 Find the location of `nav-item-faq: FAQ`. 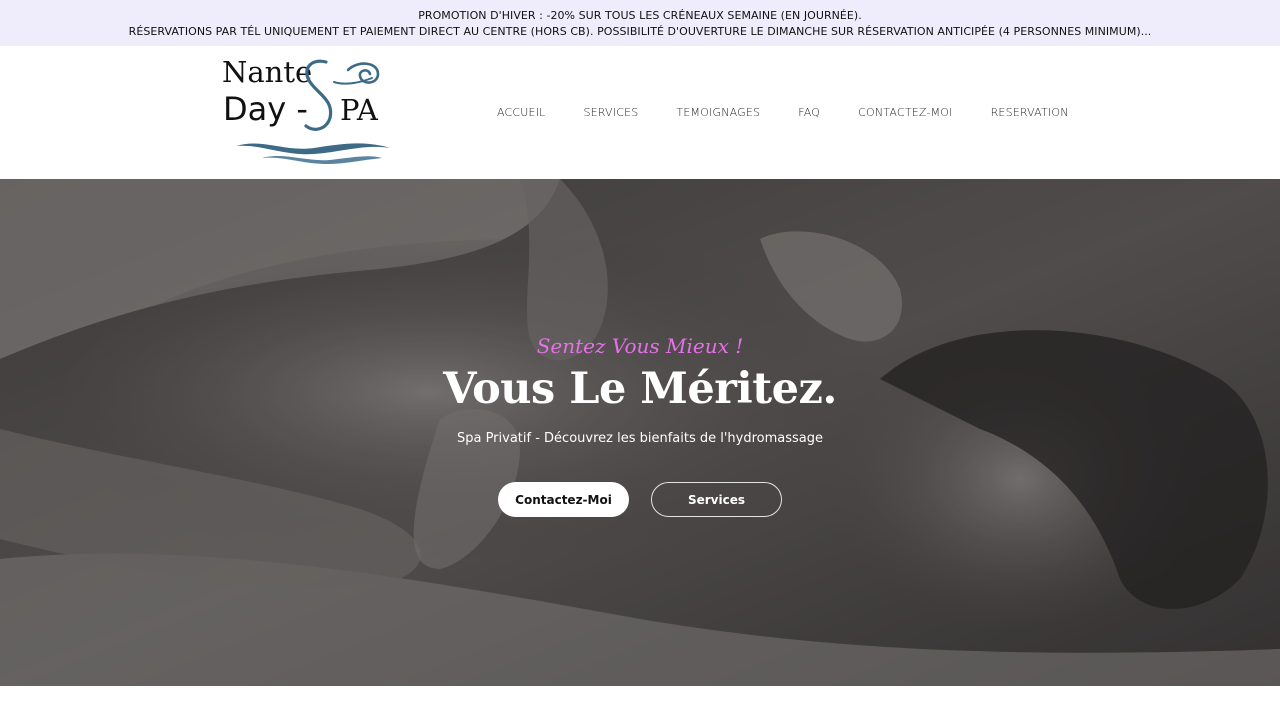

nav-item-faq: FAQ is located at coordinates (809, 112).